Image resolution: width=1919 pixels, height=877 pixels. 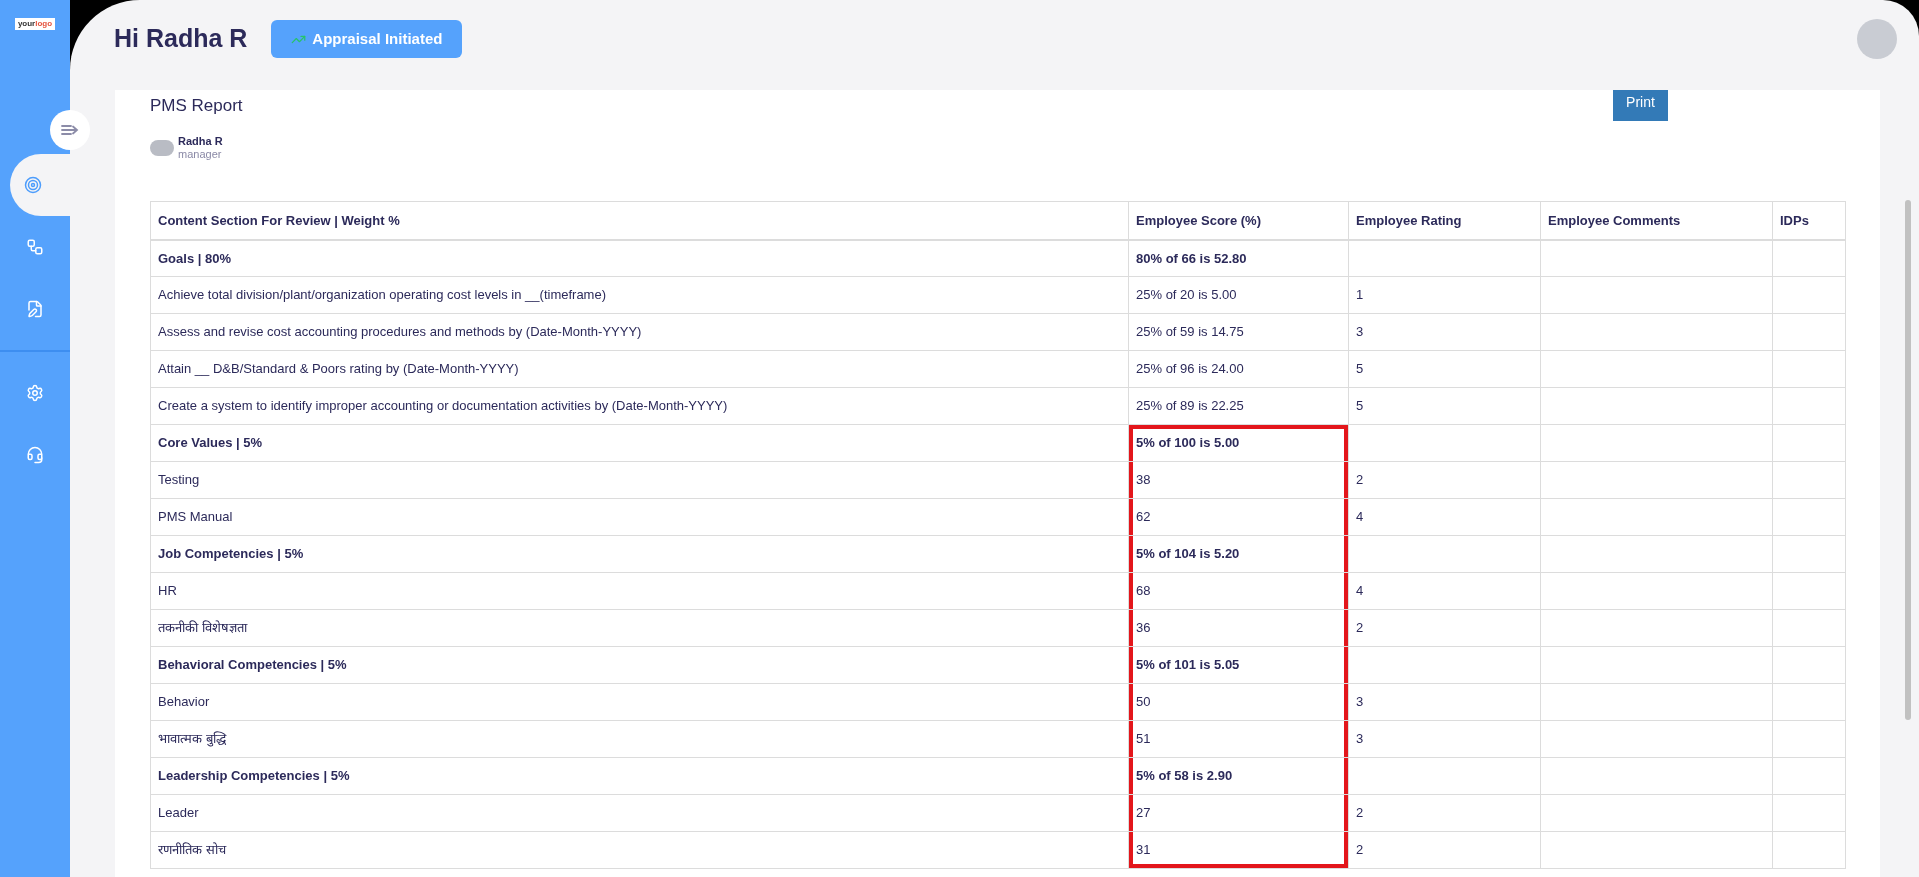 I want to click on highlighted-score-cell: 5% of 58 is 2.90, so click(x=1238, y=776).